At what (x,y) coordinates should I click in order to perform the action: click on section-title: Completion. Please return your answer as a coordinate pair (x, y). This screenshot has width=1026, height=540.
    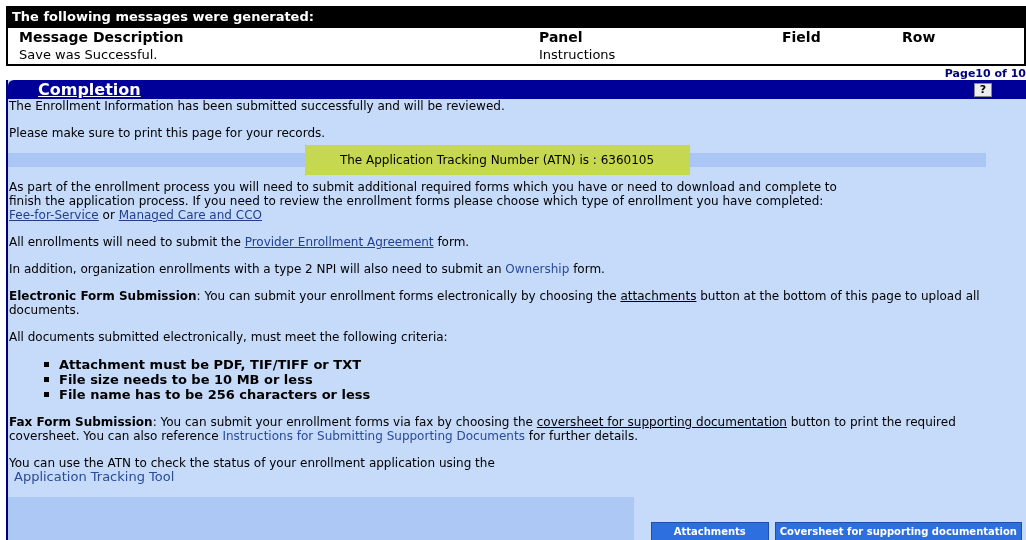
    Looking at the image, I should click on (89, 89).